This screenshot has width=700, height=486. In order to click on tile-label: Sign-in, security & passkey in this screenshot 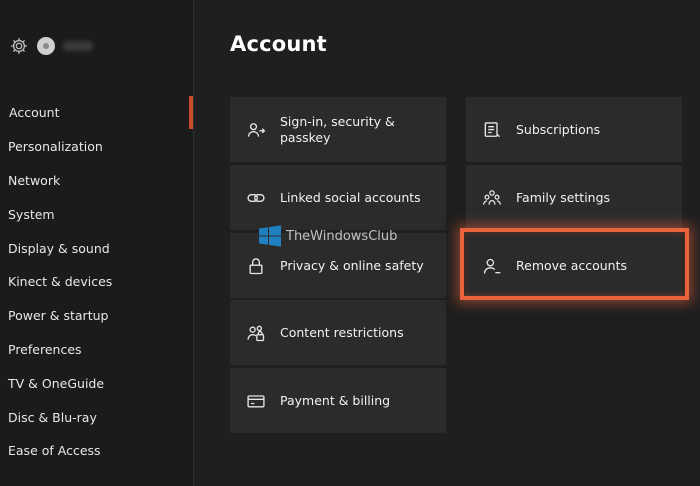, I will do `click(337, 129)`.